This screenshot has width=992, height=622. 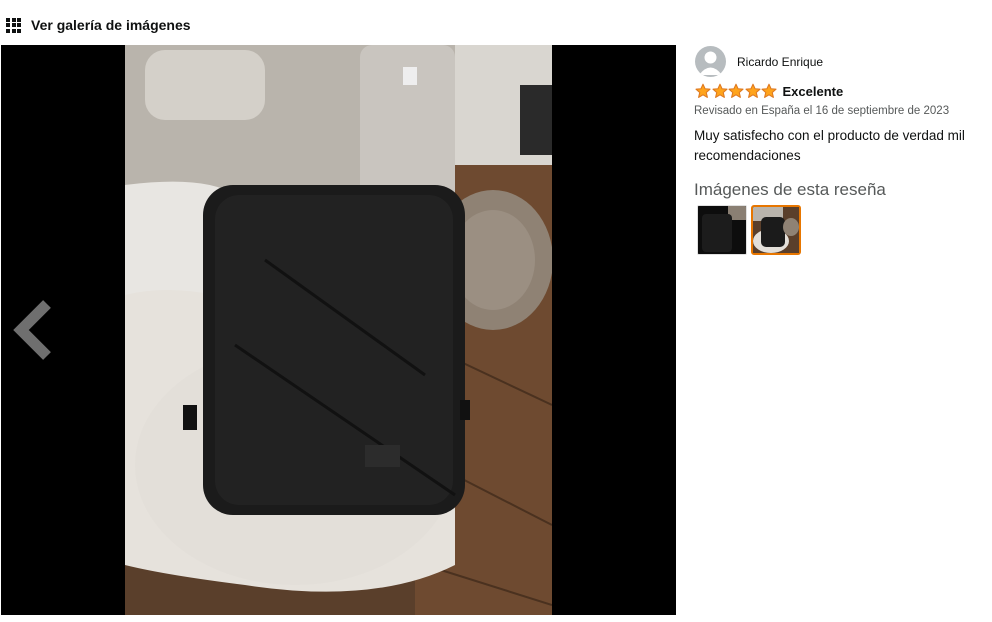 What do you see at coordinates (813, 91) in the screenshot?
I see `review-title: Excelente` at bounding box center [813, 91].